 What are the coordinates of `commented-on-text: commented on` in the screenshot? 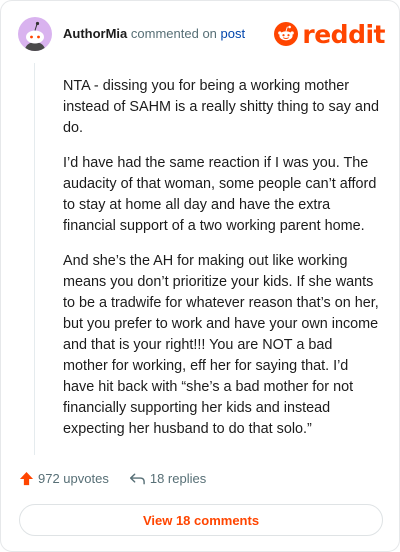 It's located at (173, 33).